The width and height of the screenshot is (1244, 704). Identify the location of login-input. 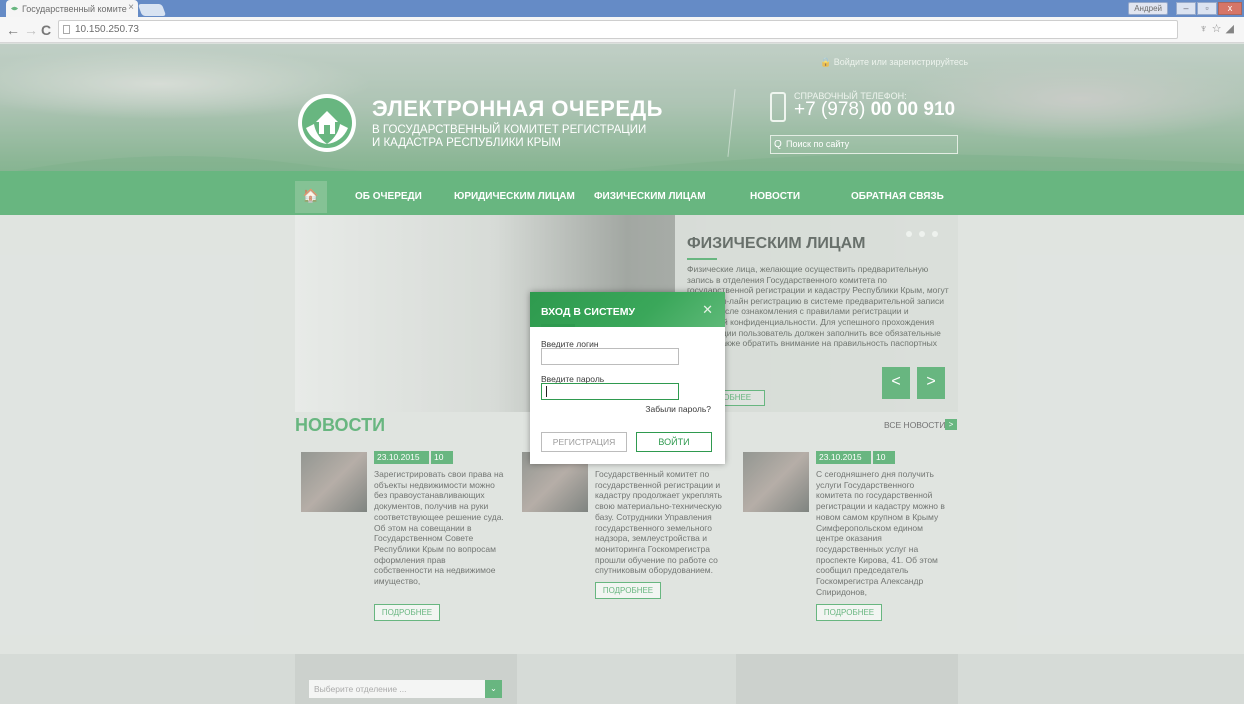
(610, 356).